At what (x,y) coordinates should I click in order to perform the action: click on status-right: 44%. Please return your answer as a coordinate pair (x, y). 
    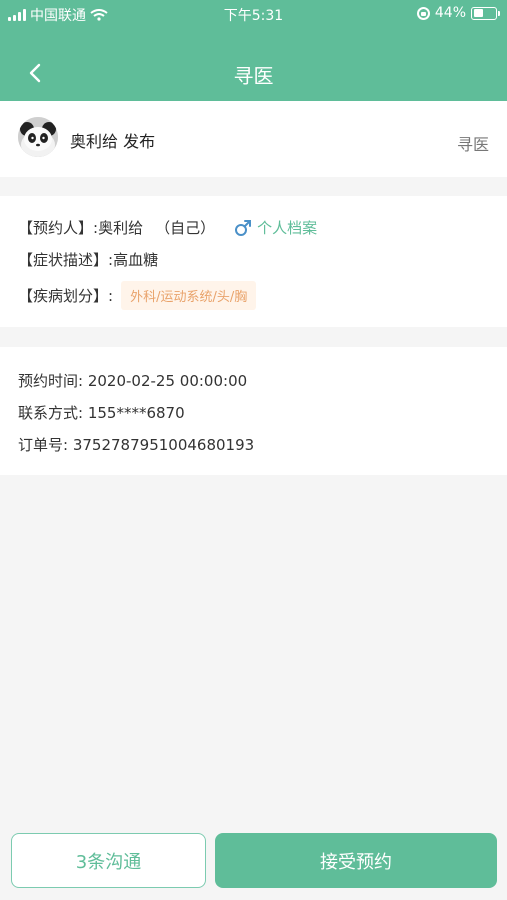
    Looking at the image, I should click on (458, 13).